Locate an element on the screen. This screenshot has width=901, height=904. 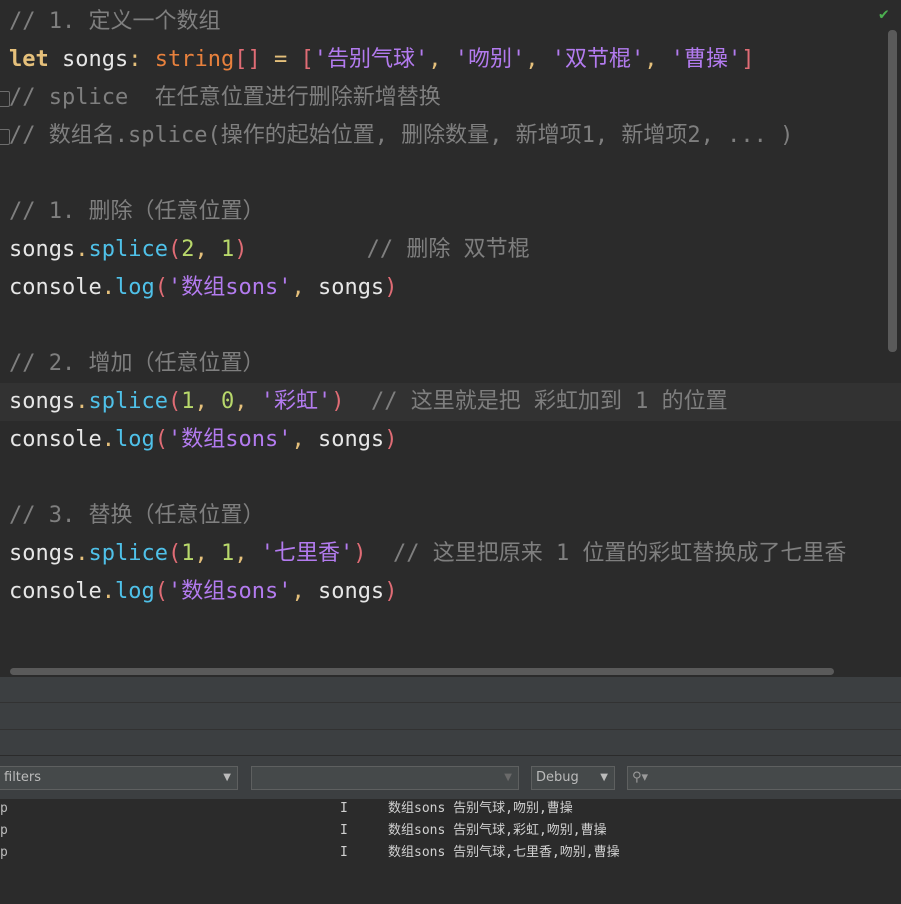
code-token: '告别气球' is located at coordinates (371, 59).